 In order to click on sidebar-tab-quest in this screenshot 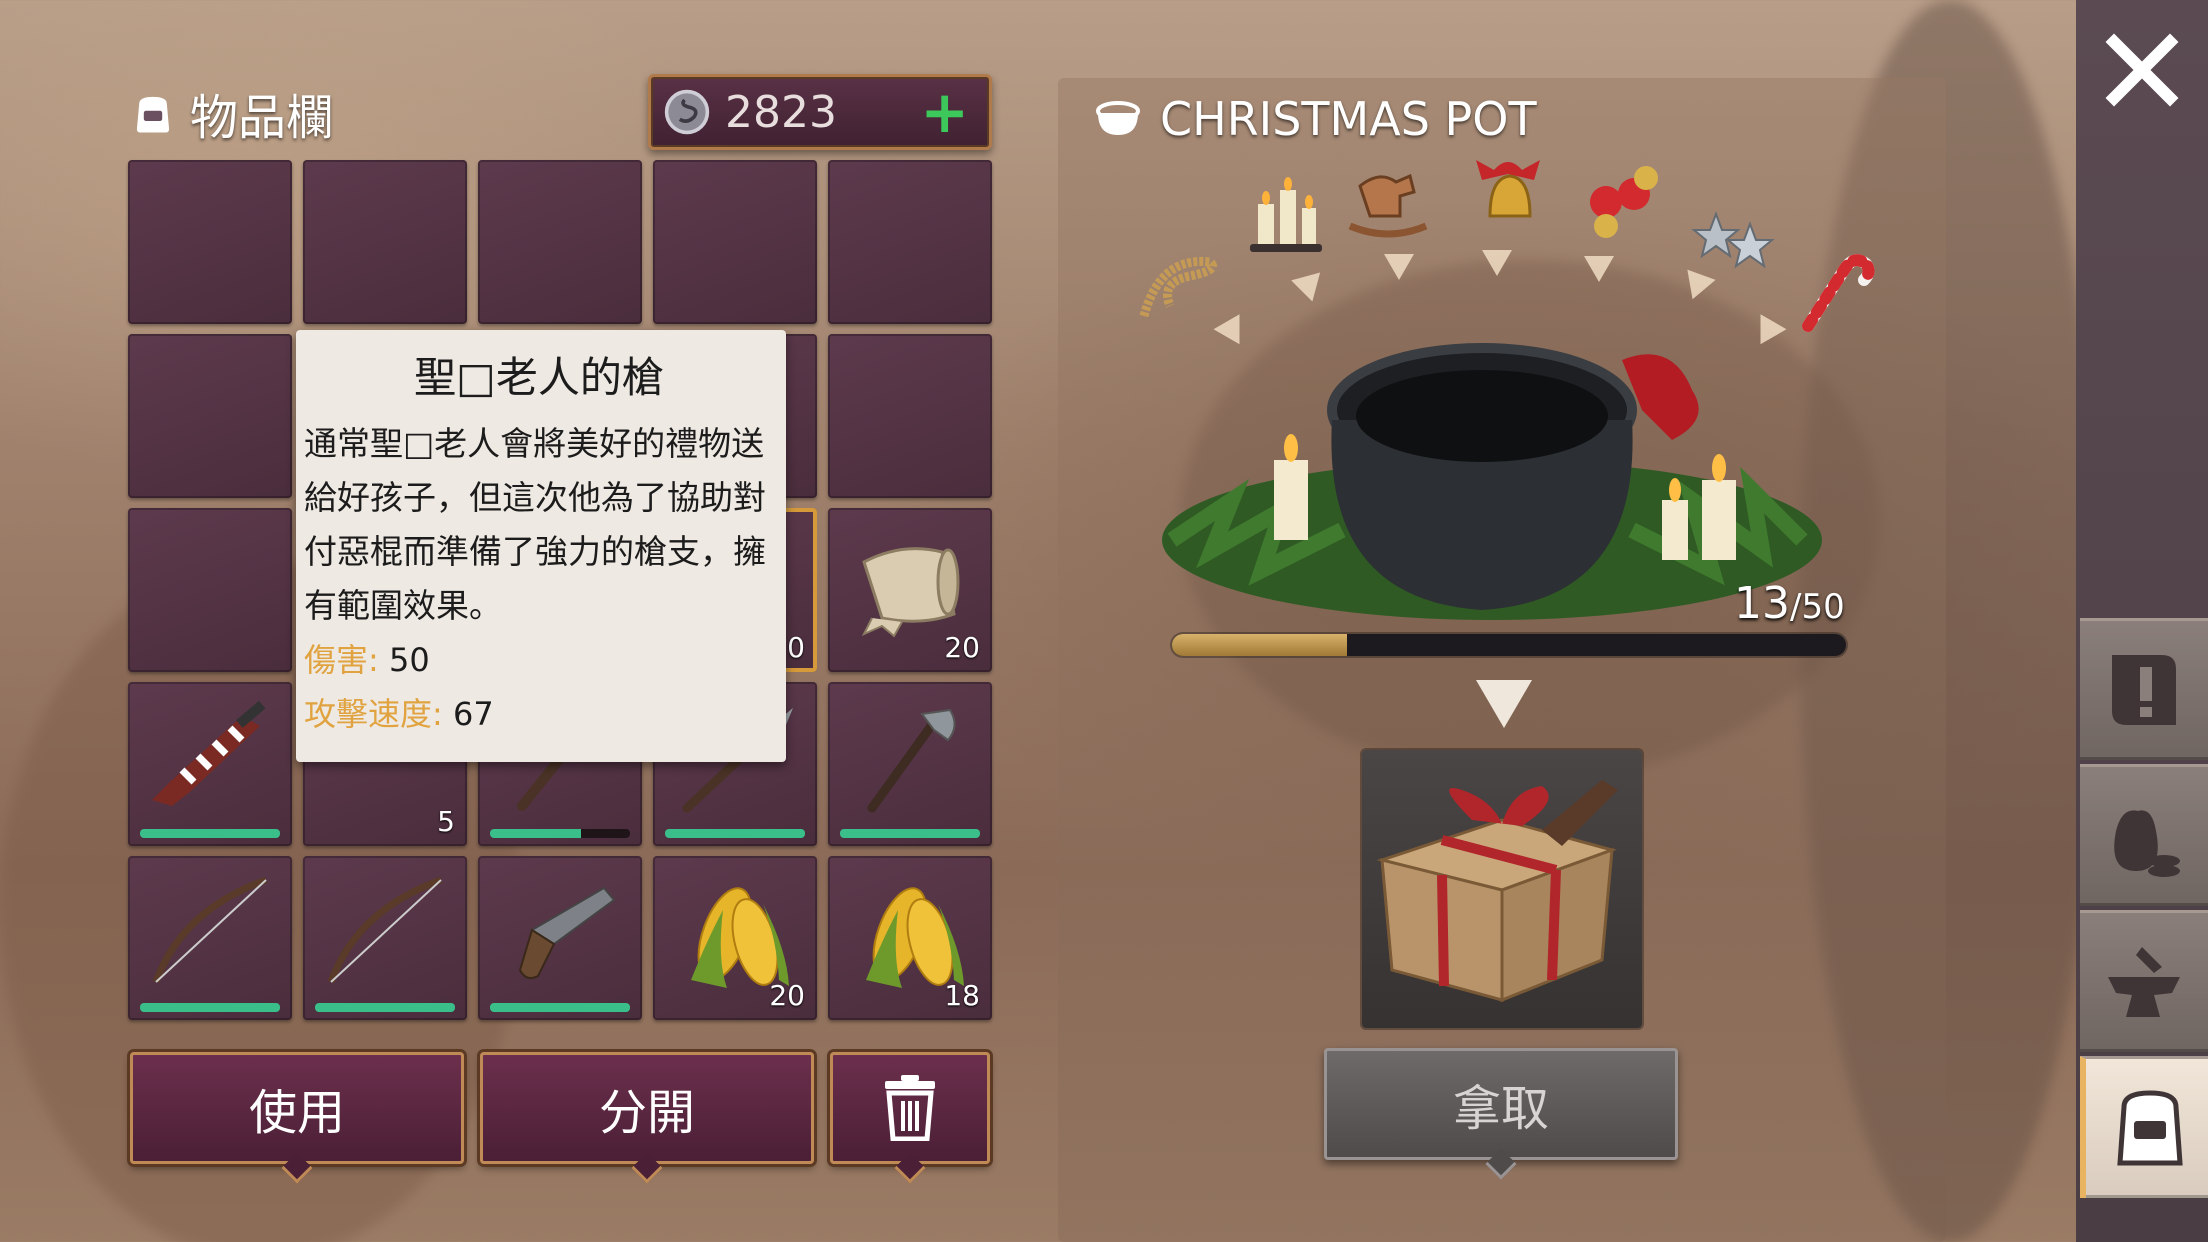, I will do `click(2144, 689)`.